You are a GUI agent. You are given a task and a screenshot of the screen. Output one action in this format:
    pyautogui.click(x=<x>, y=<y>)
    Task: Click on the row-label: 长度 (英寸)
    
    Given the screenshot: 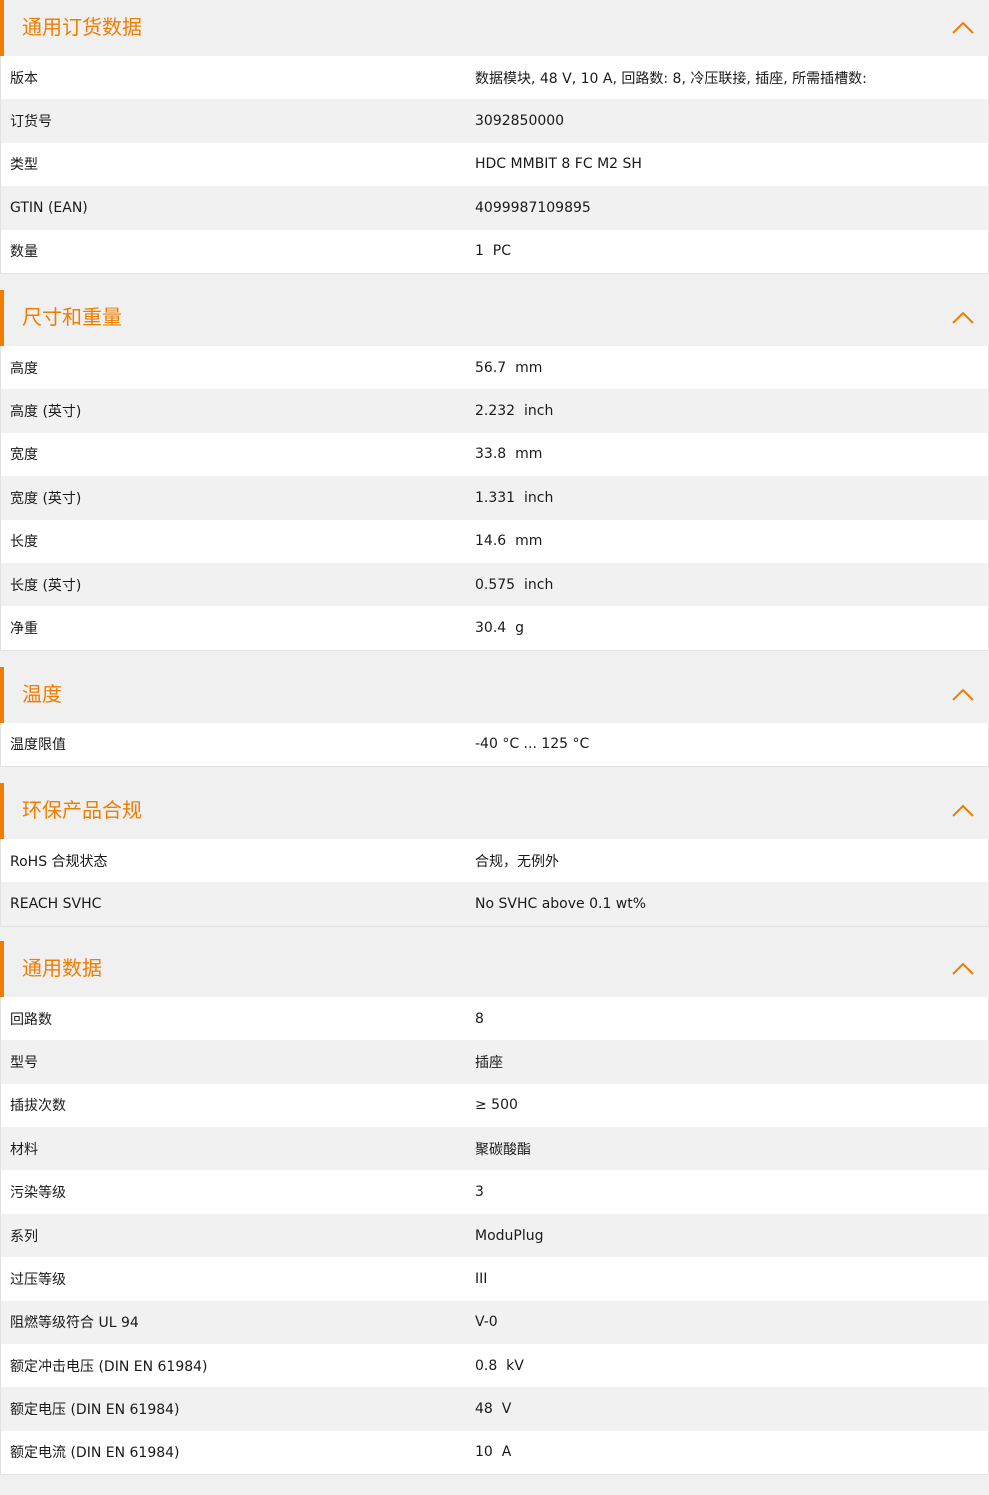 What is the action you would take?
    pyautogui.click(x=46, y=585)
    